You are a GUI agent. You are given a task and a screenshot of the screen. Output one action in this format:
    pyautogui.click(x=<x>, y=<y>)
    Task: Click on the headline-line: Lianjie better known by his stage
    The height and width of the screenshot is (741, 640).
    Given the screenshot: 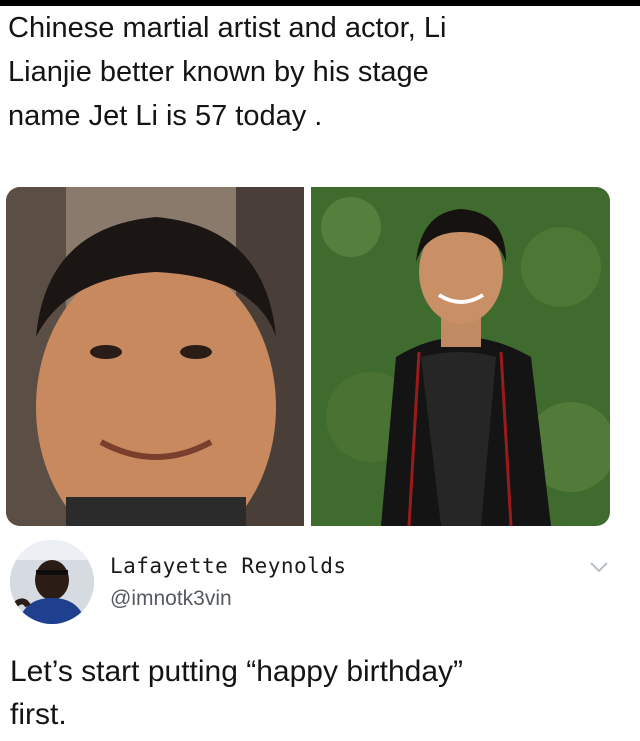 What is the action you would take?
    pyautogui.click(x=218, y=72)
    